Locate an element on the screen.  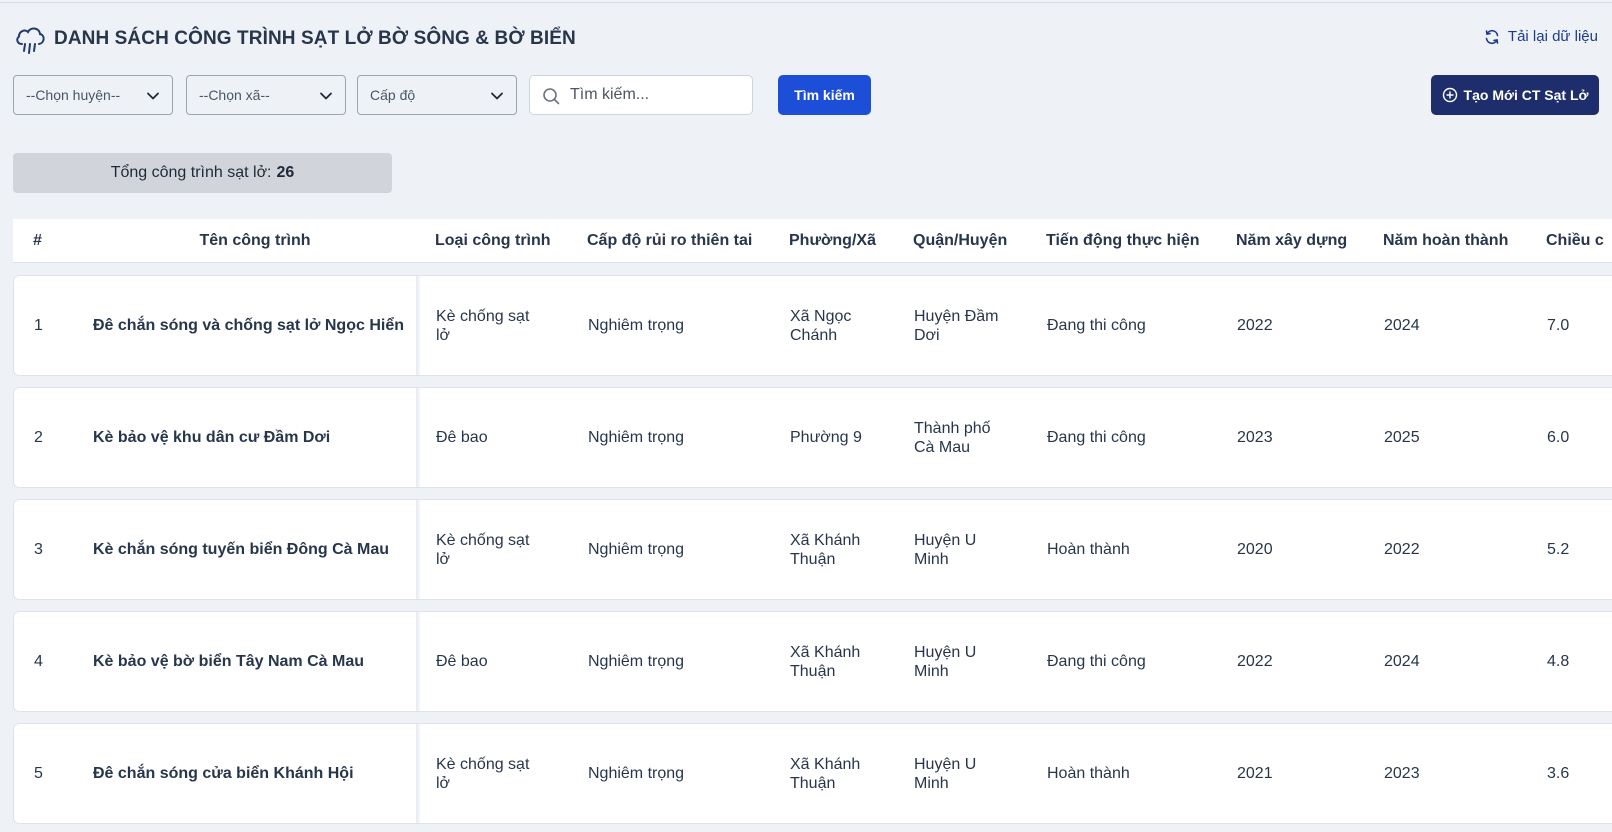
length: 3.6 is located at coordinates (1558, 773).